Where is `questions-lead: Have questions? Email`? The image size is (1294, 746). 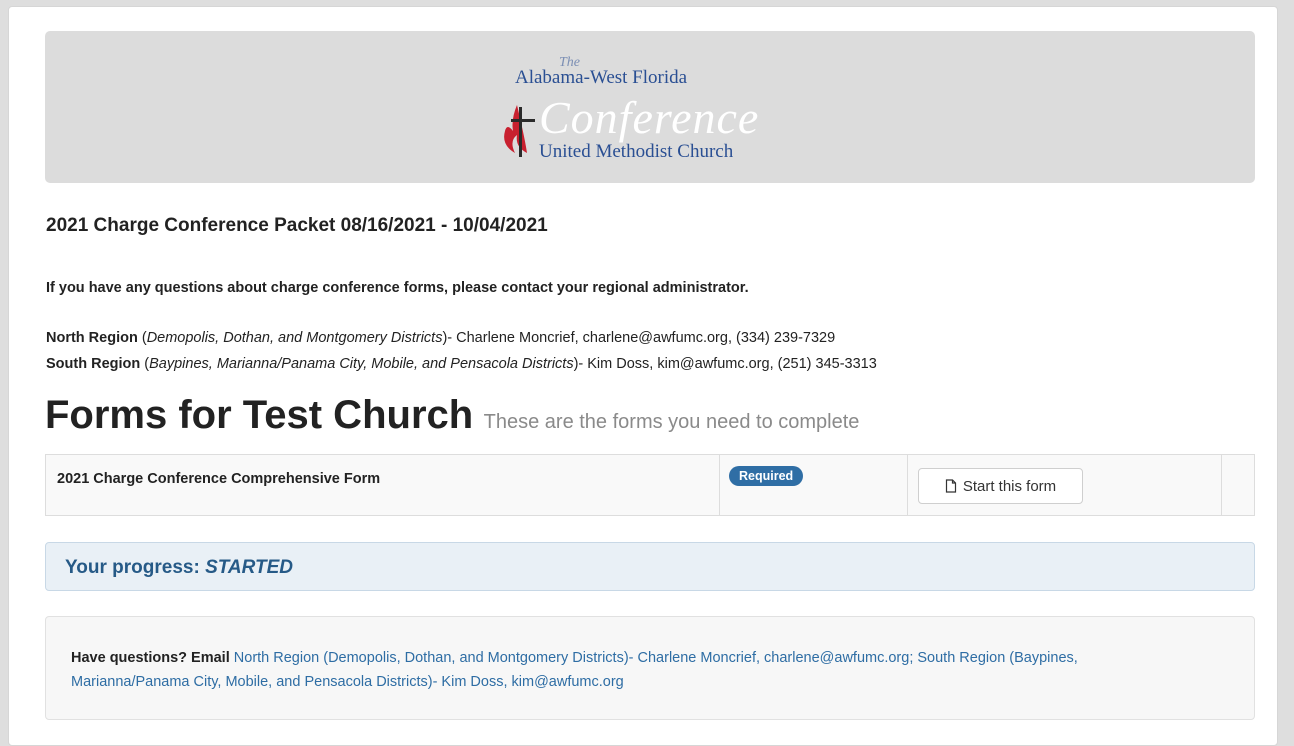 questions-lead: Have questions? Email is located at coordinates (150, 658).